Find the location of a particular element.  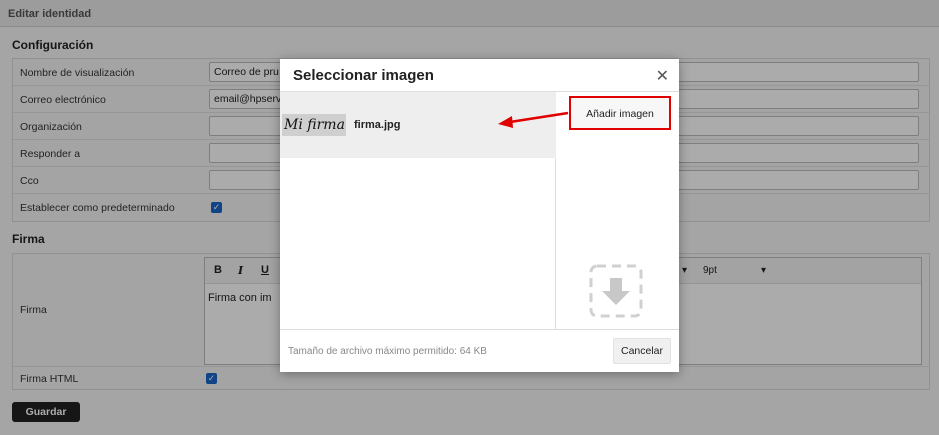

add-image-label: Añadir imagen is located at coordinates (620, 114).